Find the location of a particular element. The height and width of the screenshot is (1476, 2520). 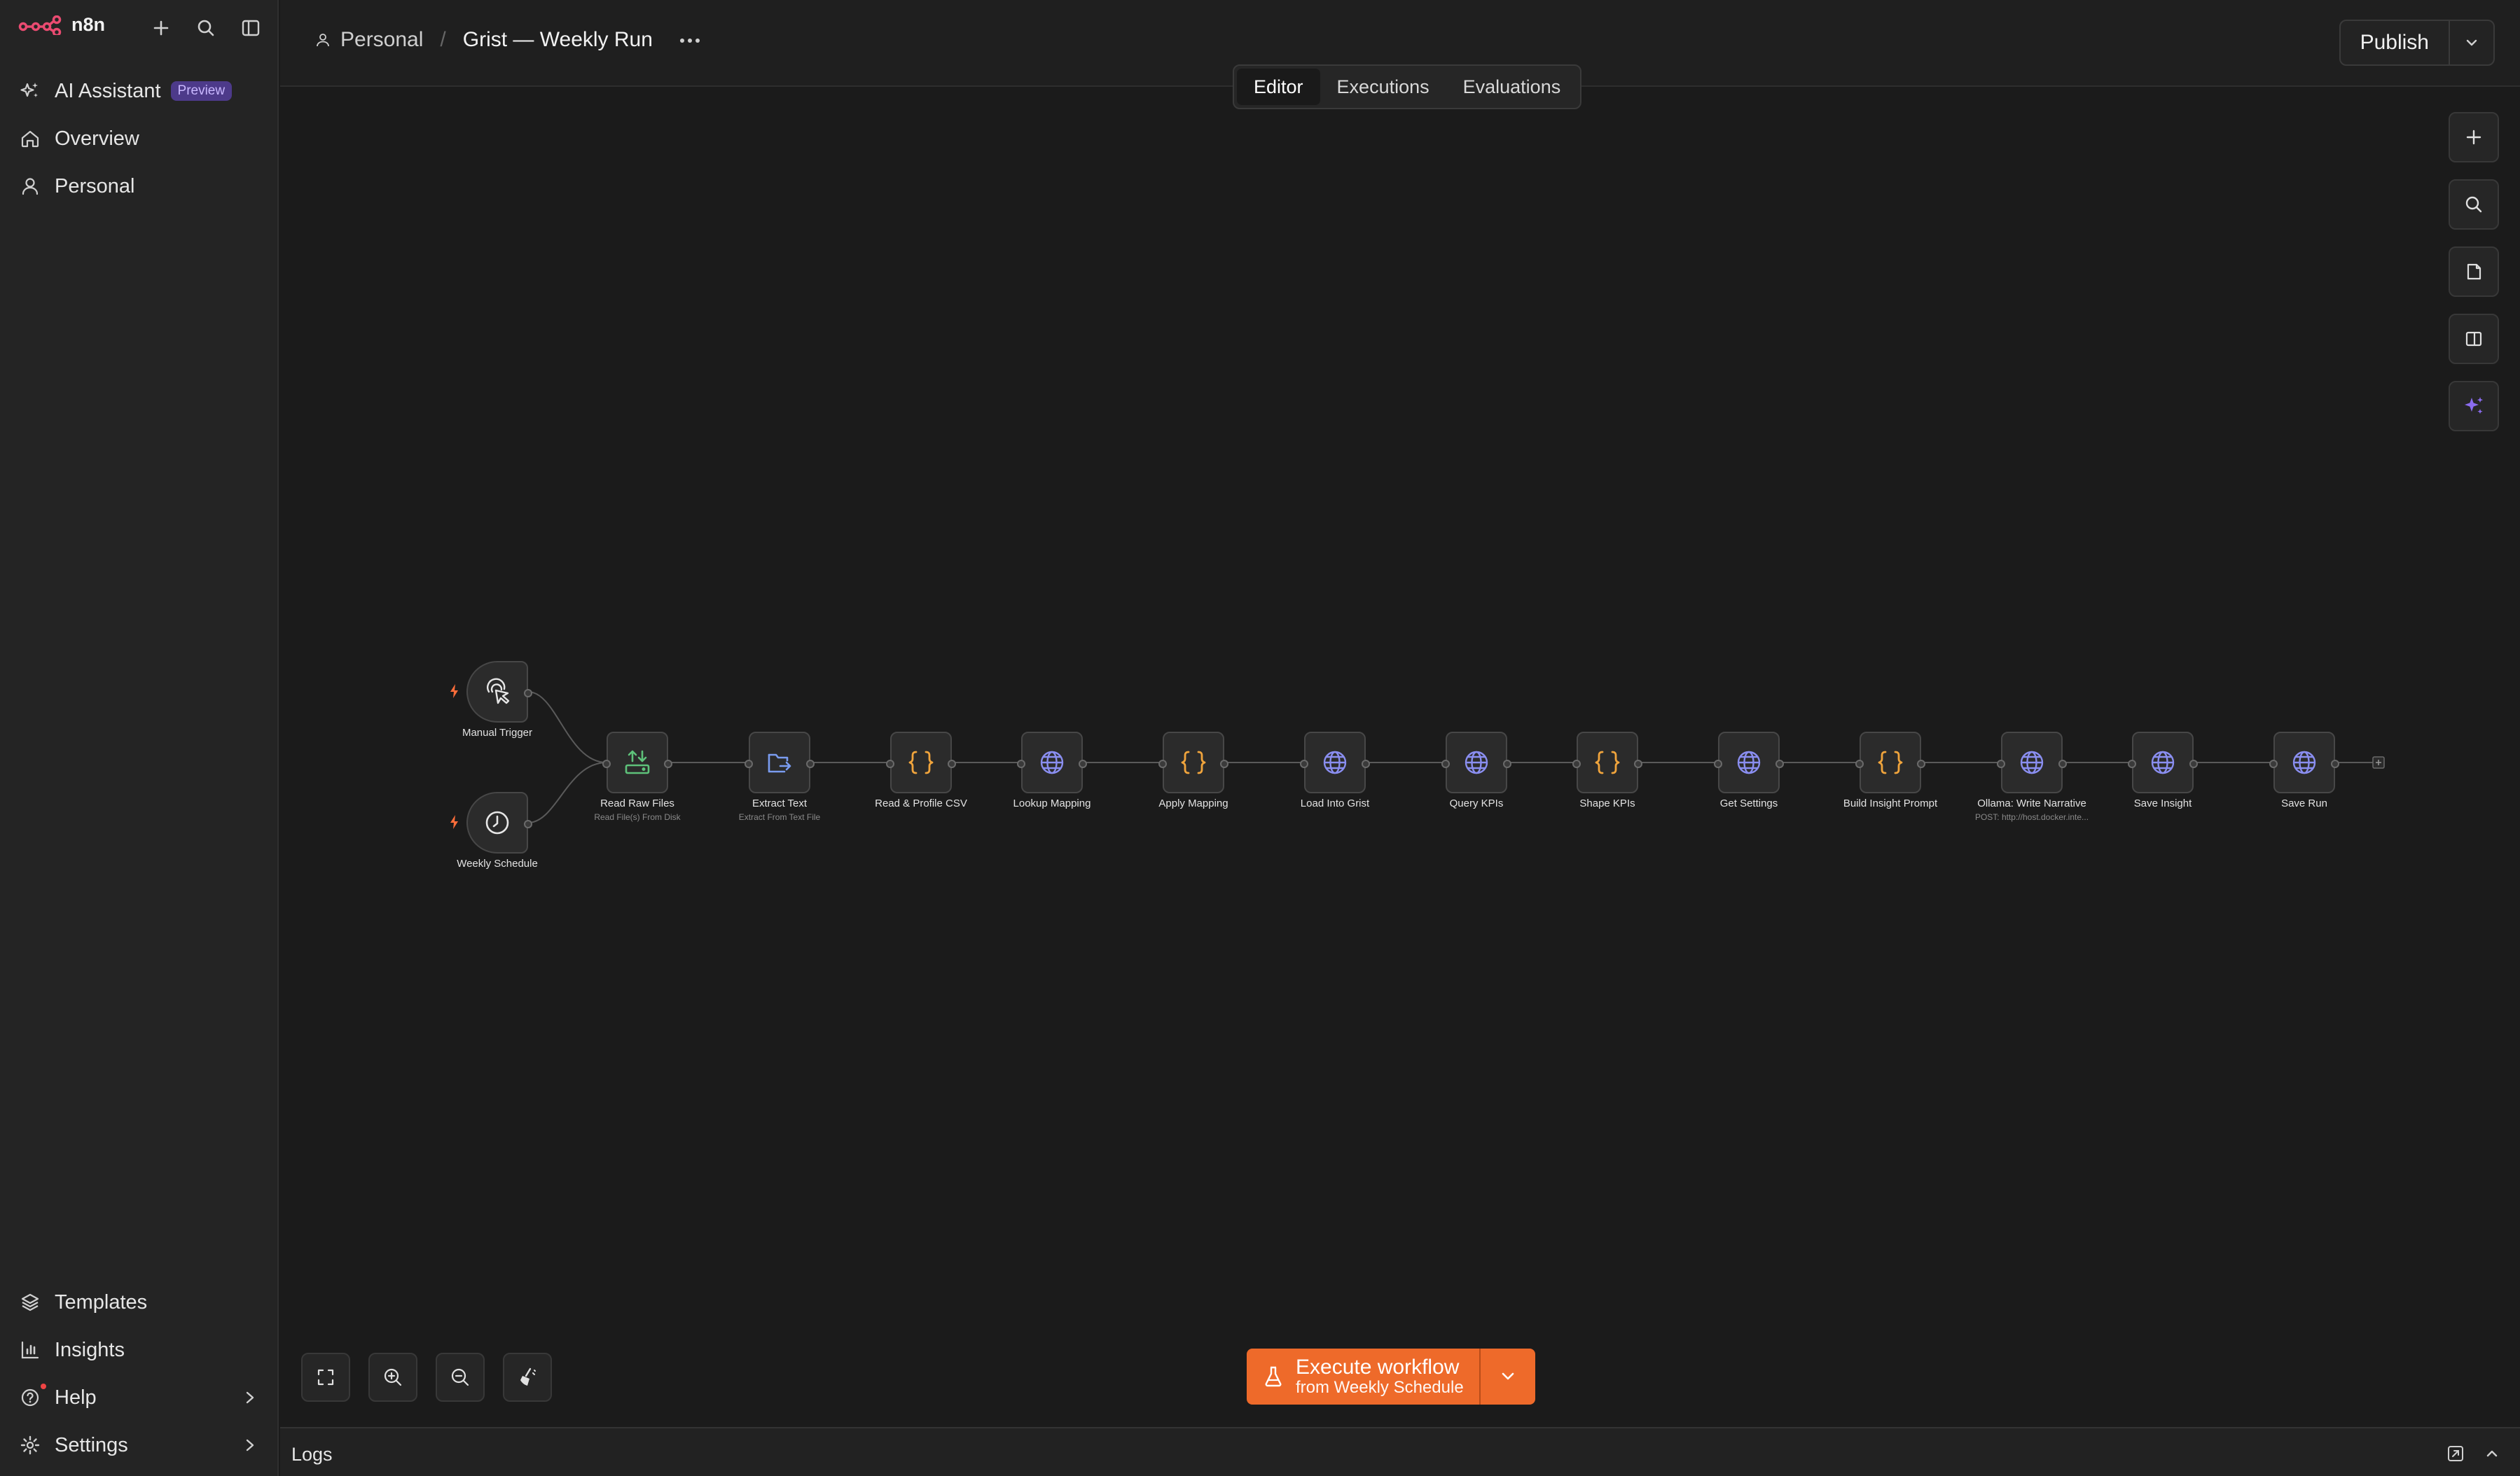

sparkles-icon is located at coordinates (29, 90).